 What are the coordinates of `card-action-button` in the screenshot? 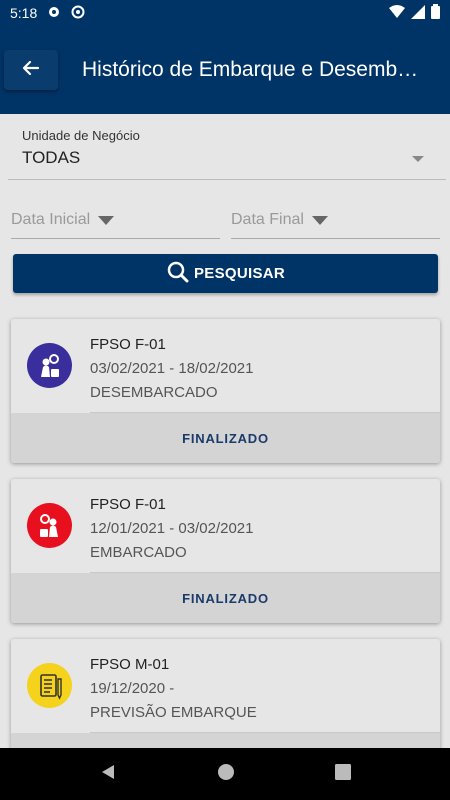 It's located at (225, 740).